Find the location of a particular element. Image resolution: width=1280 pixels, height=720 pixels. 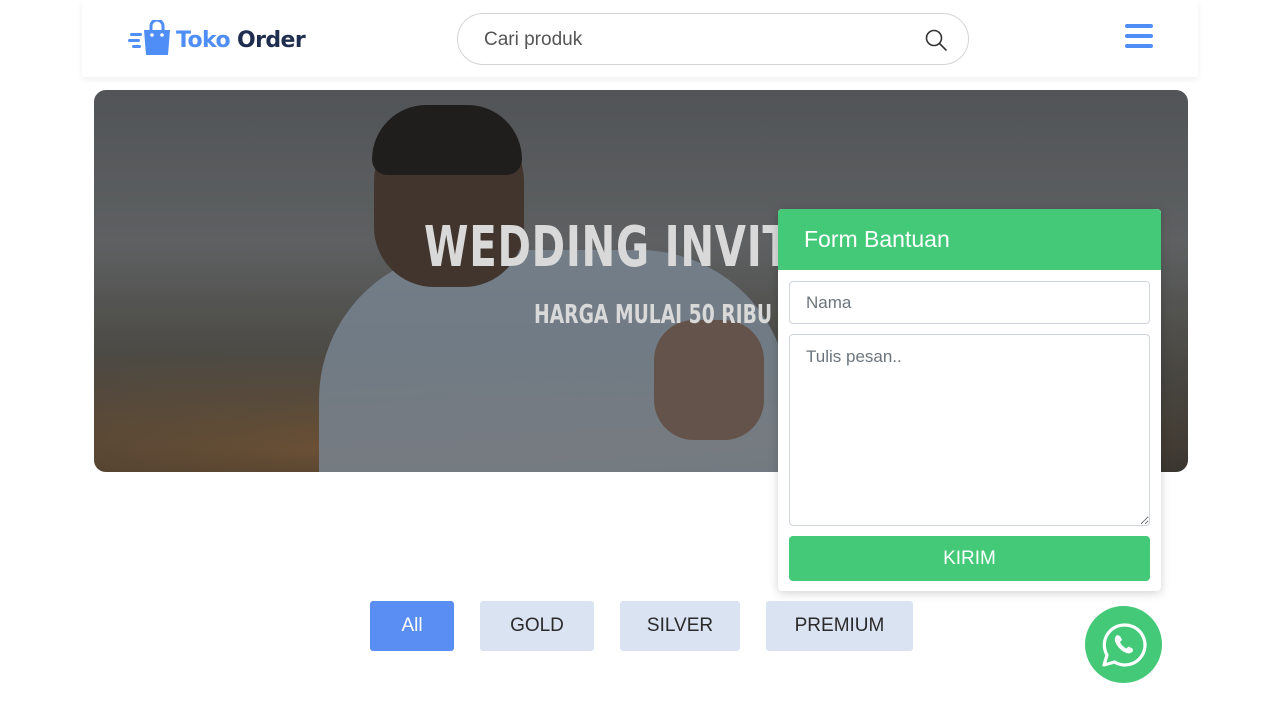

whatsapp-button is located at coordinates (1123, 644).